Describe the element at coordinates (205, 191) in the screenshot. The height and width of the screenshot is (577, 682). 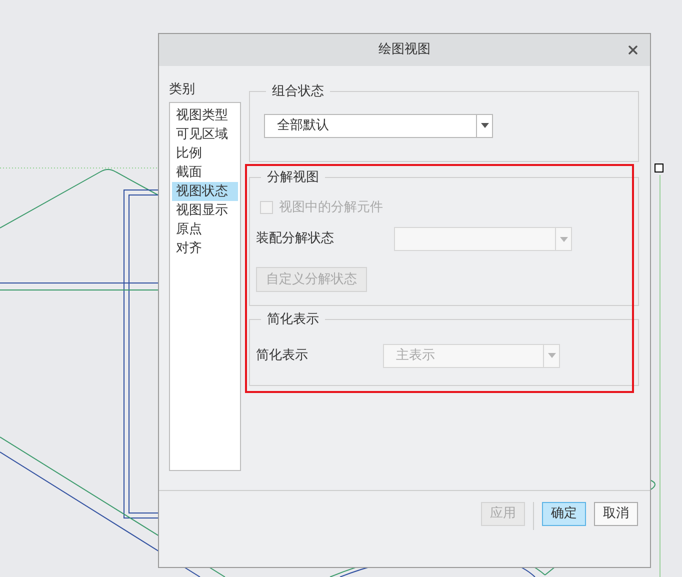
I see `category-item: 视图状态` at that location.